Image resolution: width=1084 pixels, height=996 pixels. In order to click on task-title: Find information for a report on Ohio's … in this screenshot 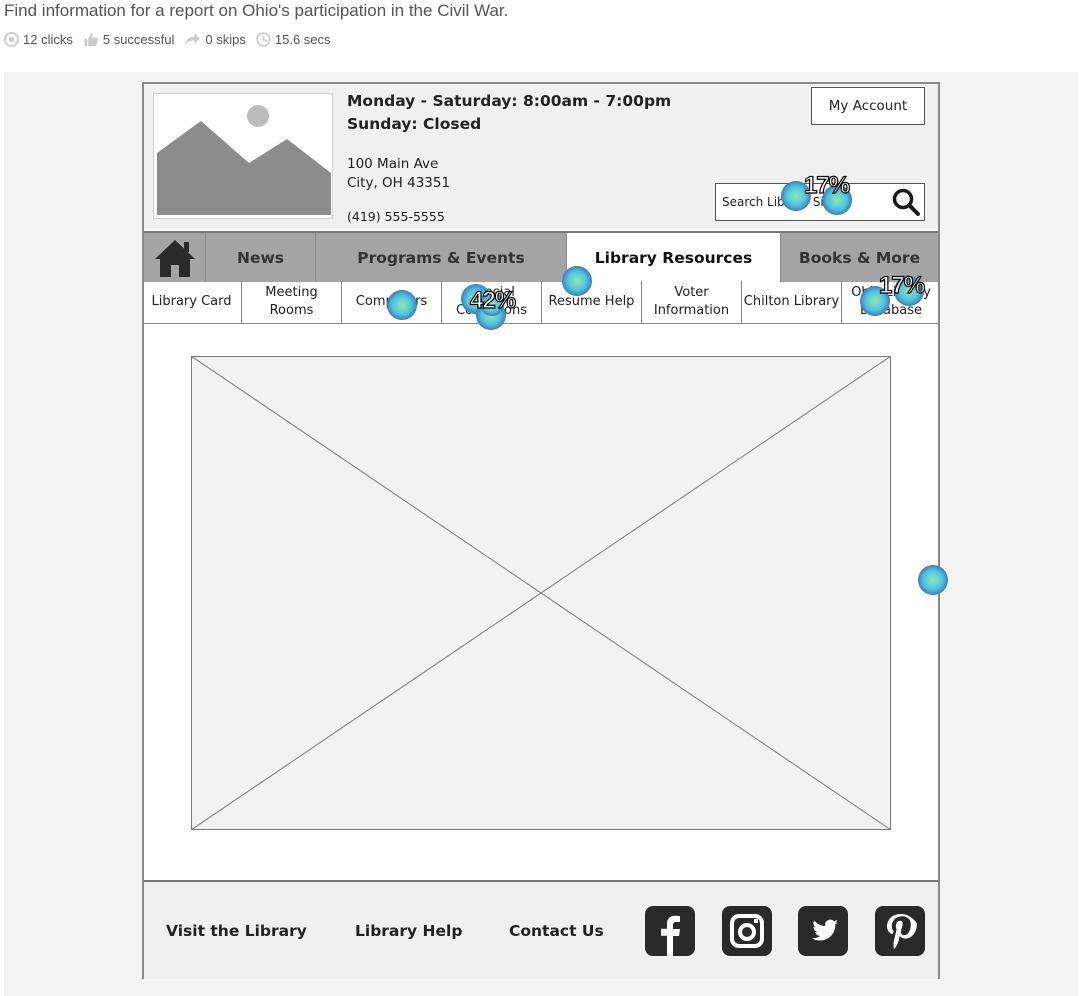, I will do `click(256, 10)`.